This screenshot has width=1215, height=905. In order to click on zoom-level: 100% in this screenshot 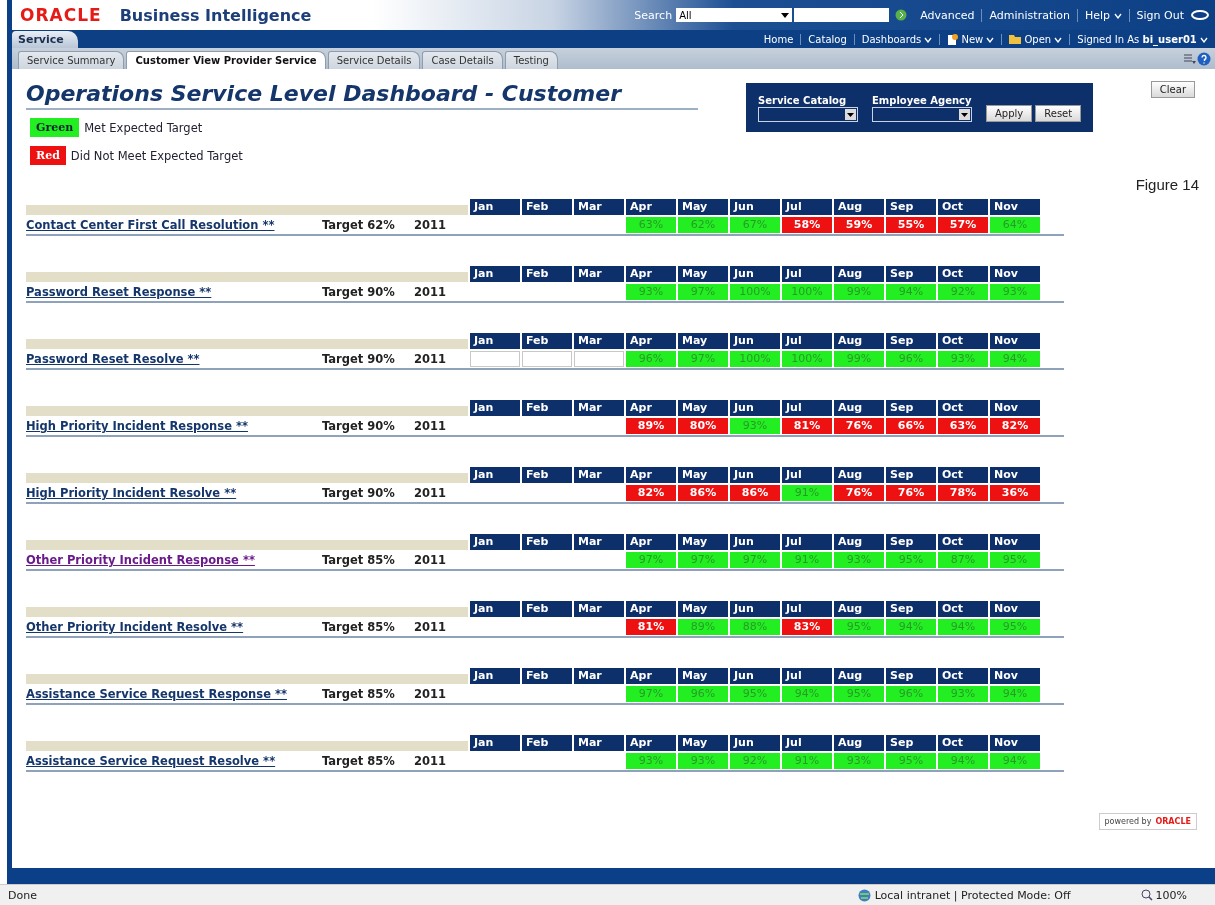, I will do `click(1171, 895)`.